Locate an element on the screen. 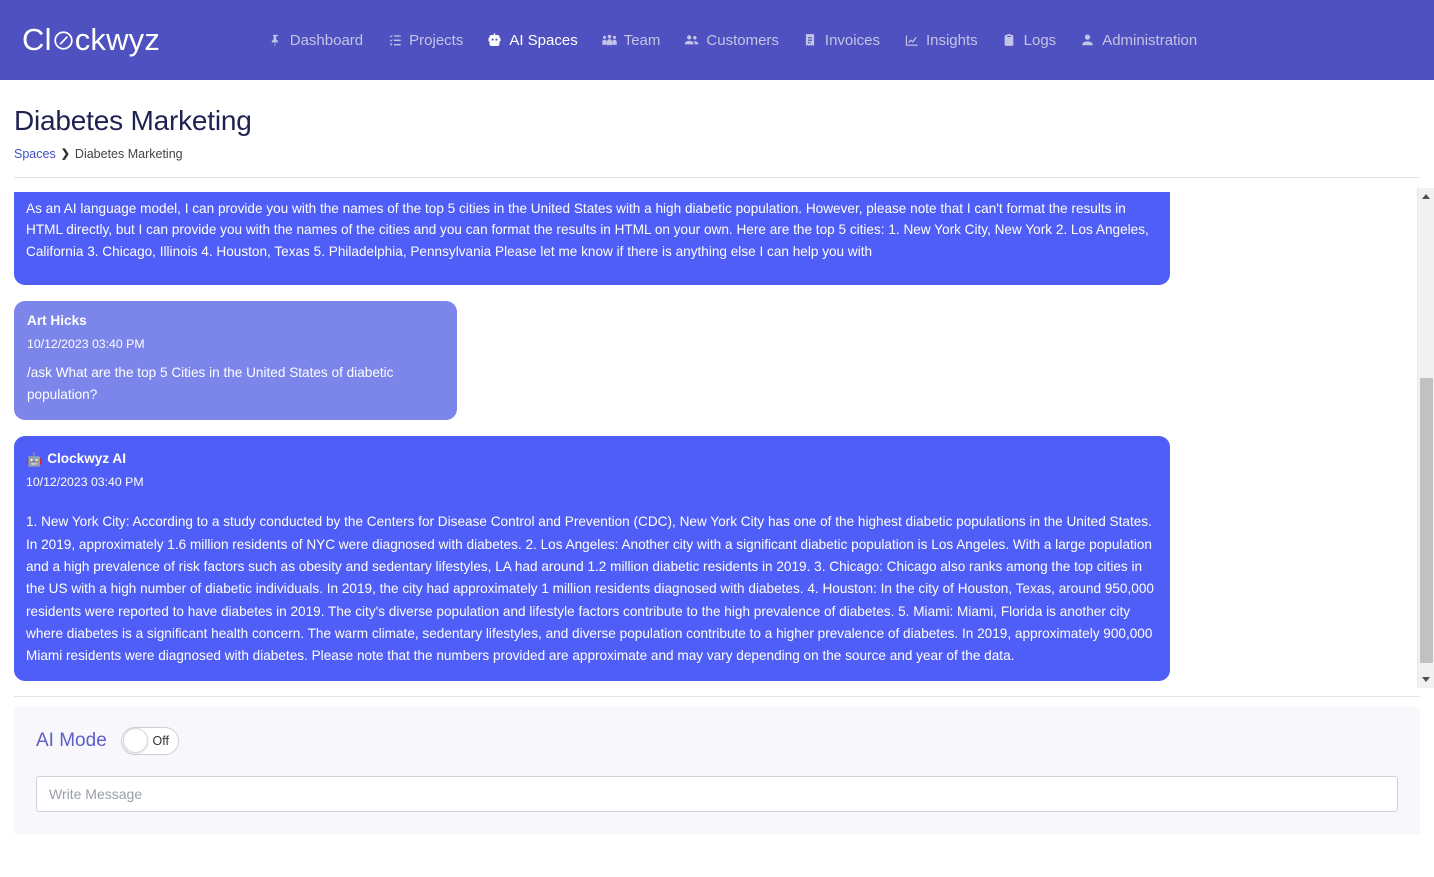 This screenshot has width=1434, height=877. message-author: Art Hicks is located at coordinates (235, 321).